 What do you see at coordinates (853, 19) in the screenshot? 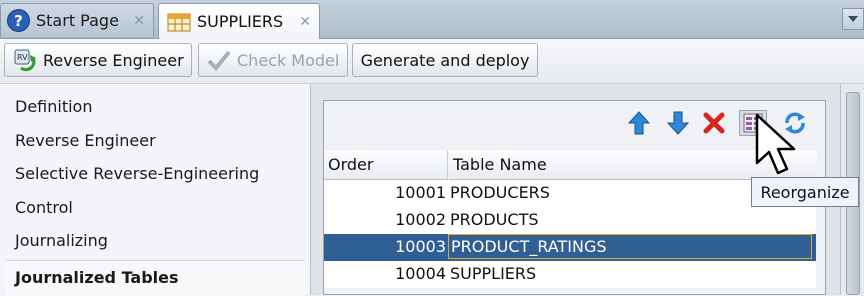
I see `tab-list-dropdown-icon` at bounding box center [853, 19].